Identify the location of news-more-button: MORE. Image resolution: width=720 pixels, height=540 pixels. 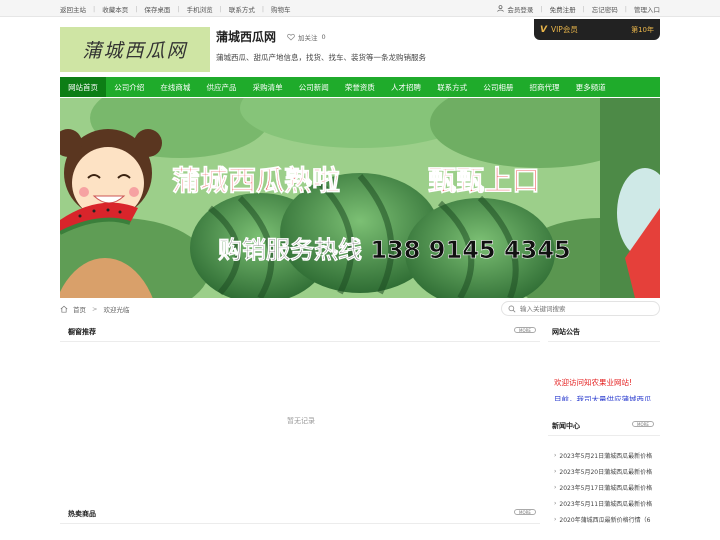
(643, 424).